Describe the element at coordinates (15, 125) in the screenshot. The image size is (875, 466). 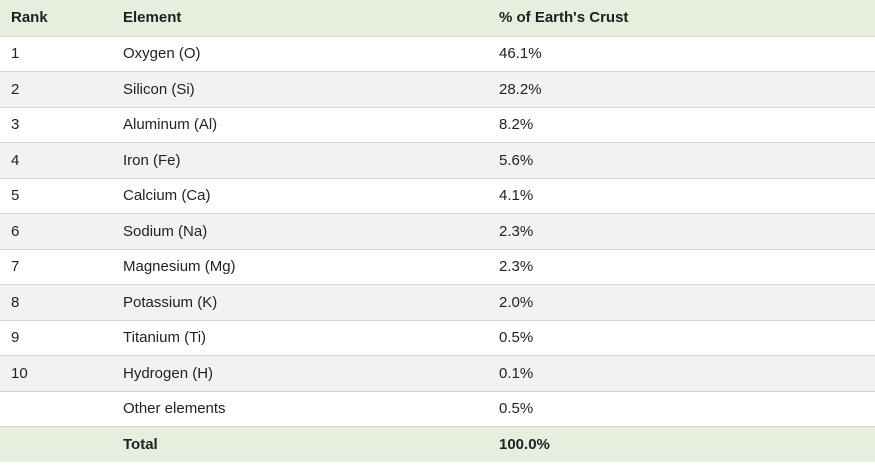
I see `cell-rank: 3` at that location.